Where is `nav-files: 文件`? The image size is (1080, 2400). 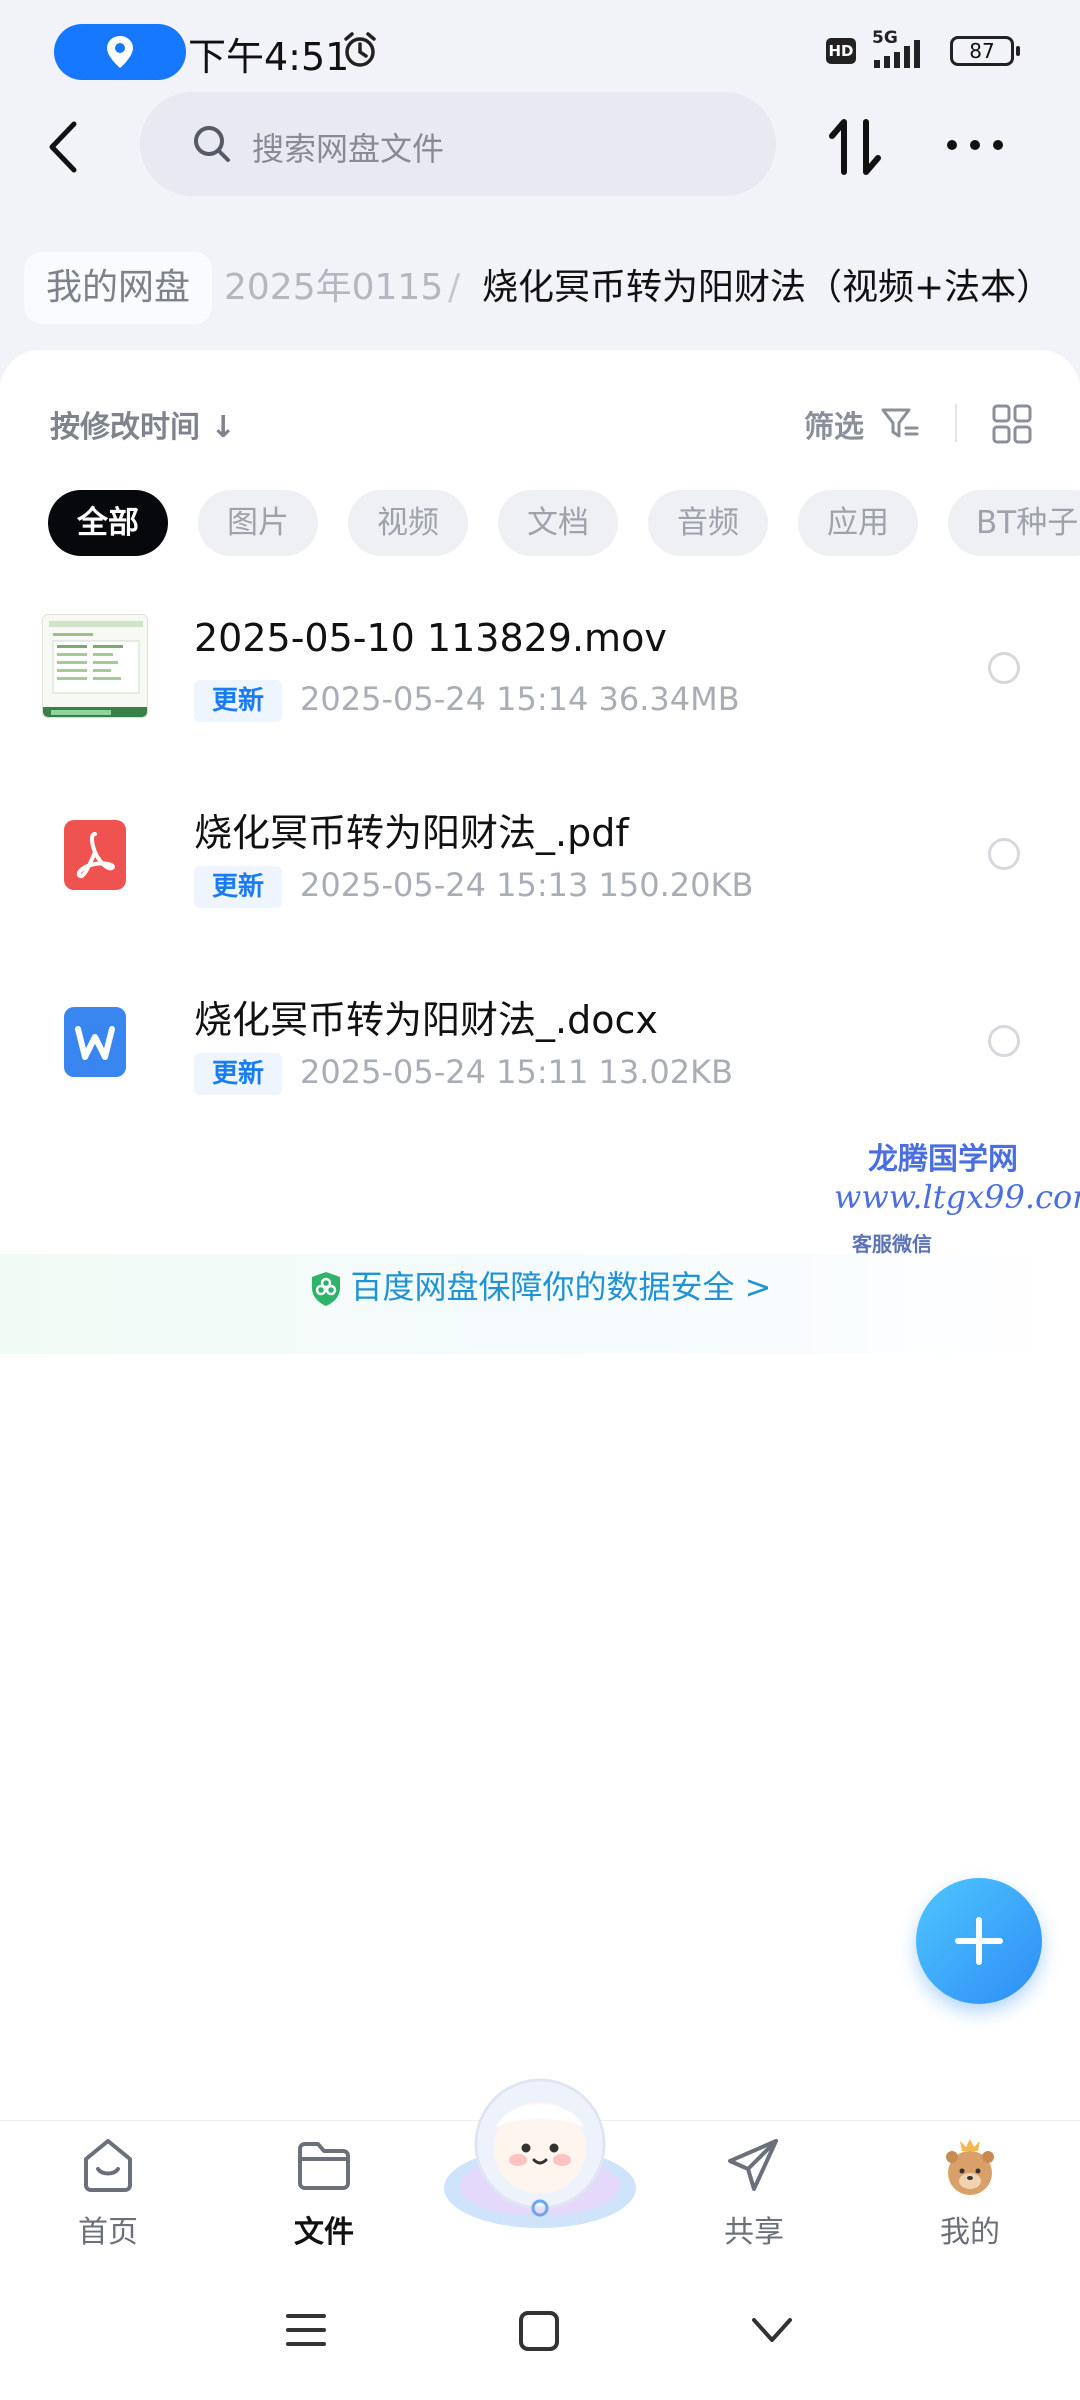 nav-files: 文件 is located at coordinates (324, 2191).